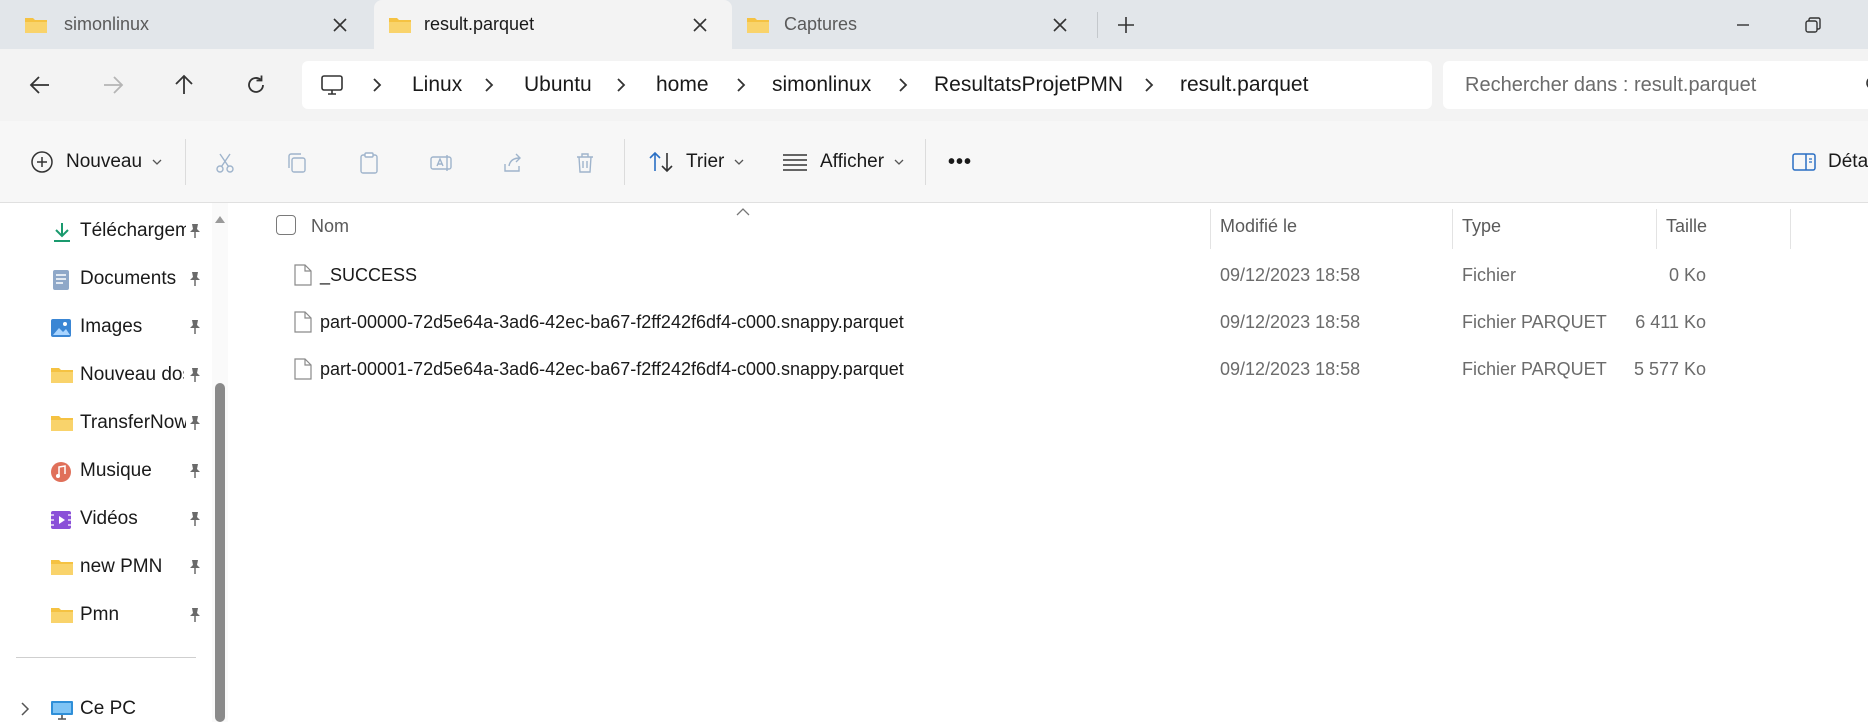  I want to click on column-header-size: Taille, so click(1686, 226).